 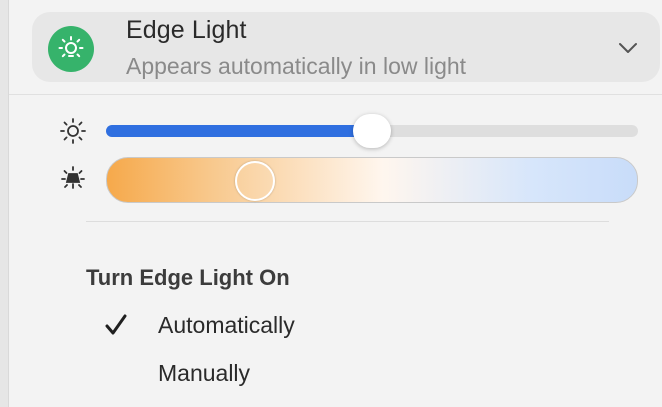 What do you see at coordinates (116, 325) in the screenshot?
I see `checkmark-icon` at bounding box center [116, 325].